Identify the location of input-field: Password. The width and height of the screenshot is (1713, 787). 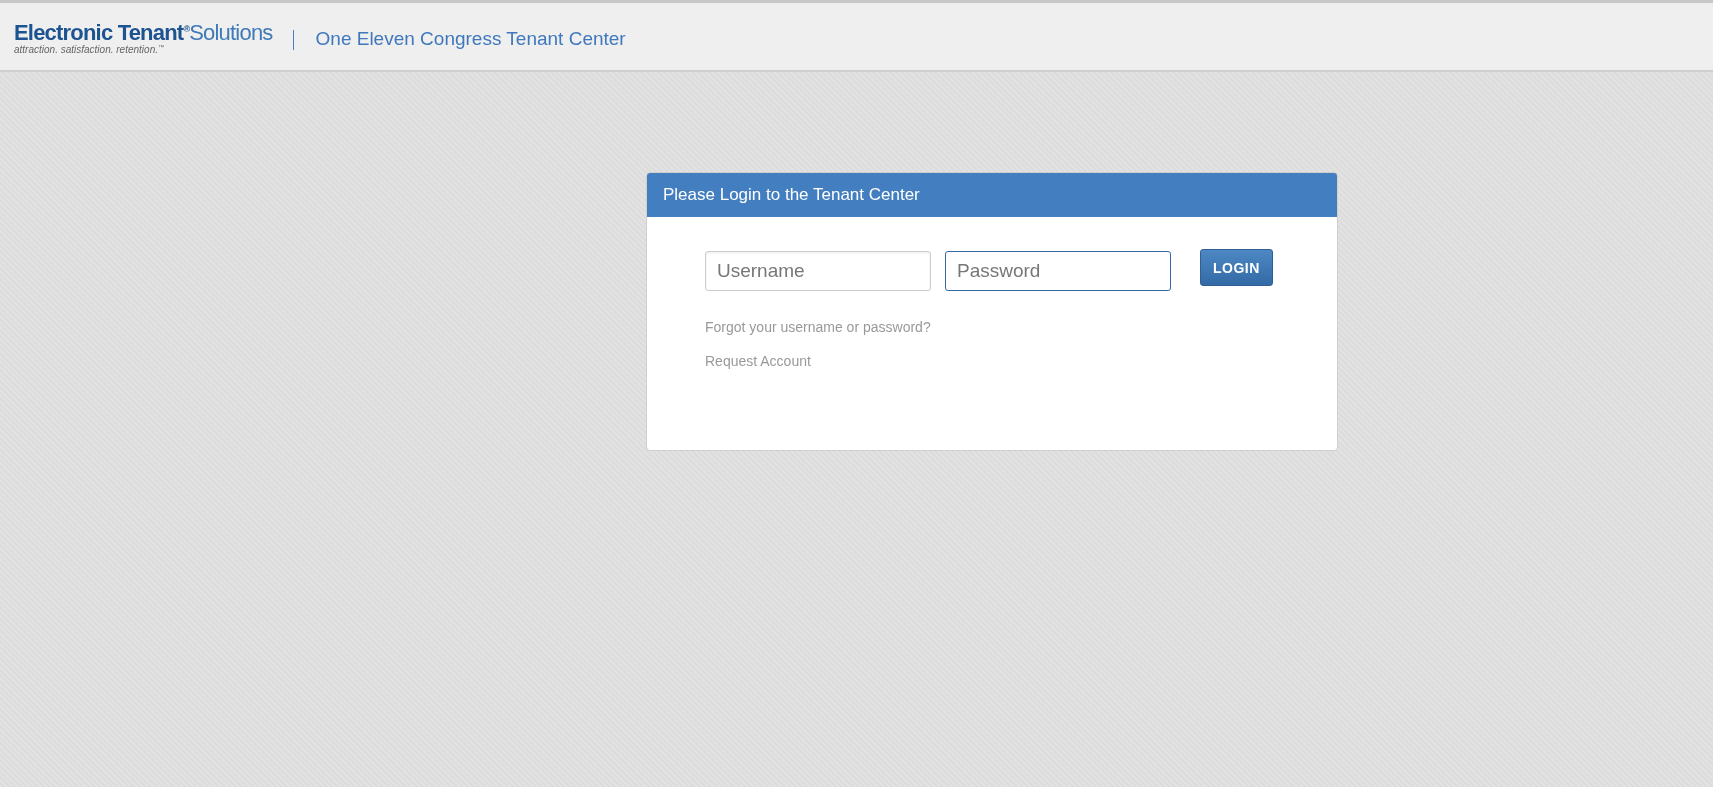
(1058, 271).